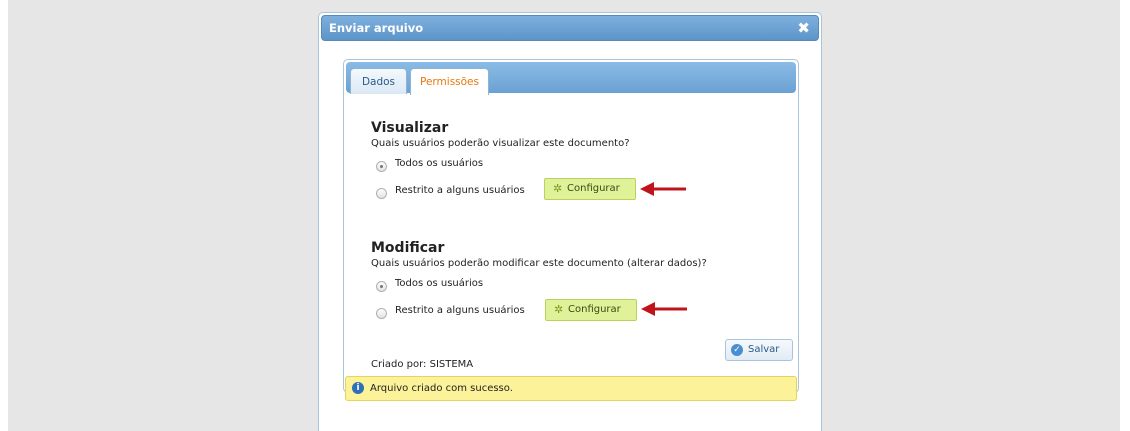 The height and width of the screenshot is (431, 1130). What do you see at coordinates (571, 388) in the screenshot?
I see `success-notice: i Arquivo criado com sucesso.` at bounding box center [571, 388].